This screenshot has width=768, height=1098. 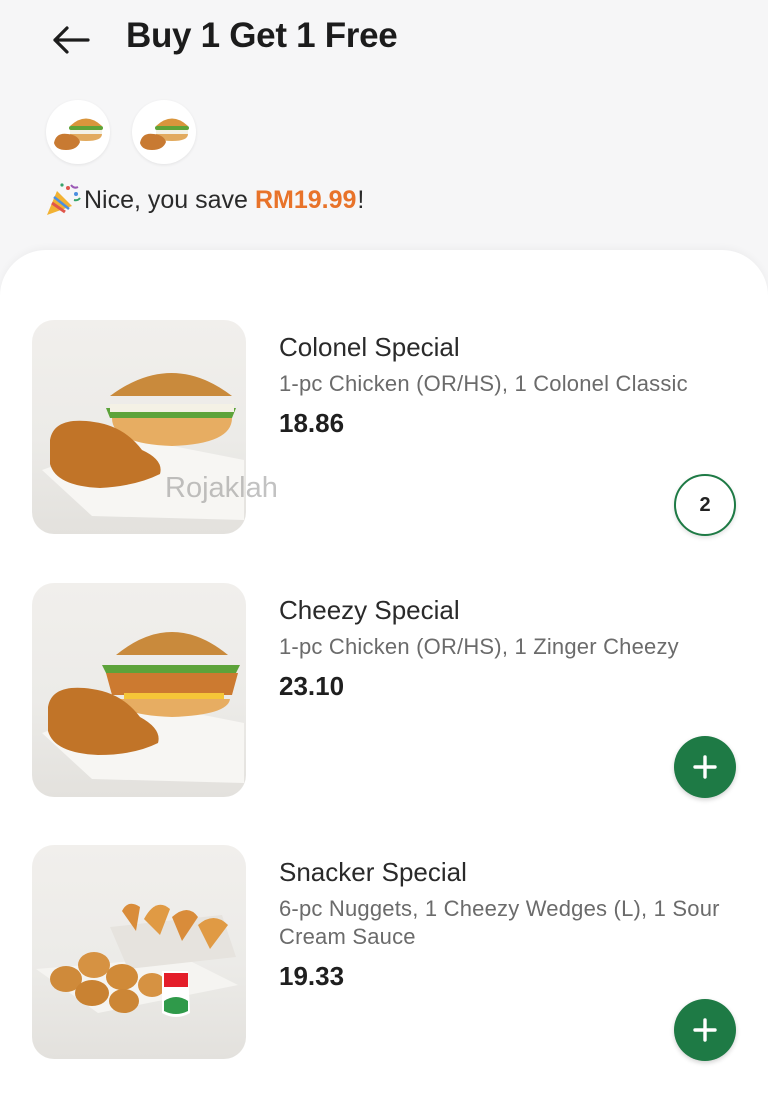 What do you see at coordinates (369, 610) in the screenshot?
I see `product-name: Cheezy Special` at bounding box center [369, 610].